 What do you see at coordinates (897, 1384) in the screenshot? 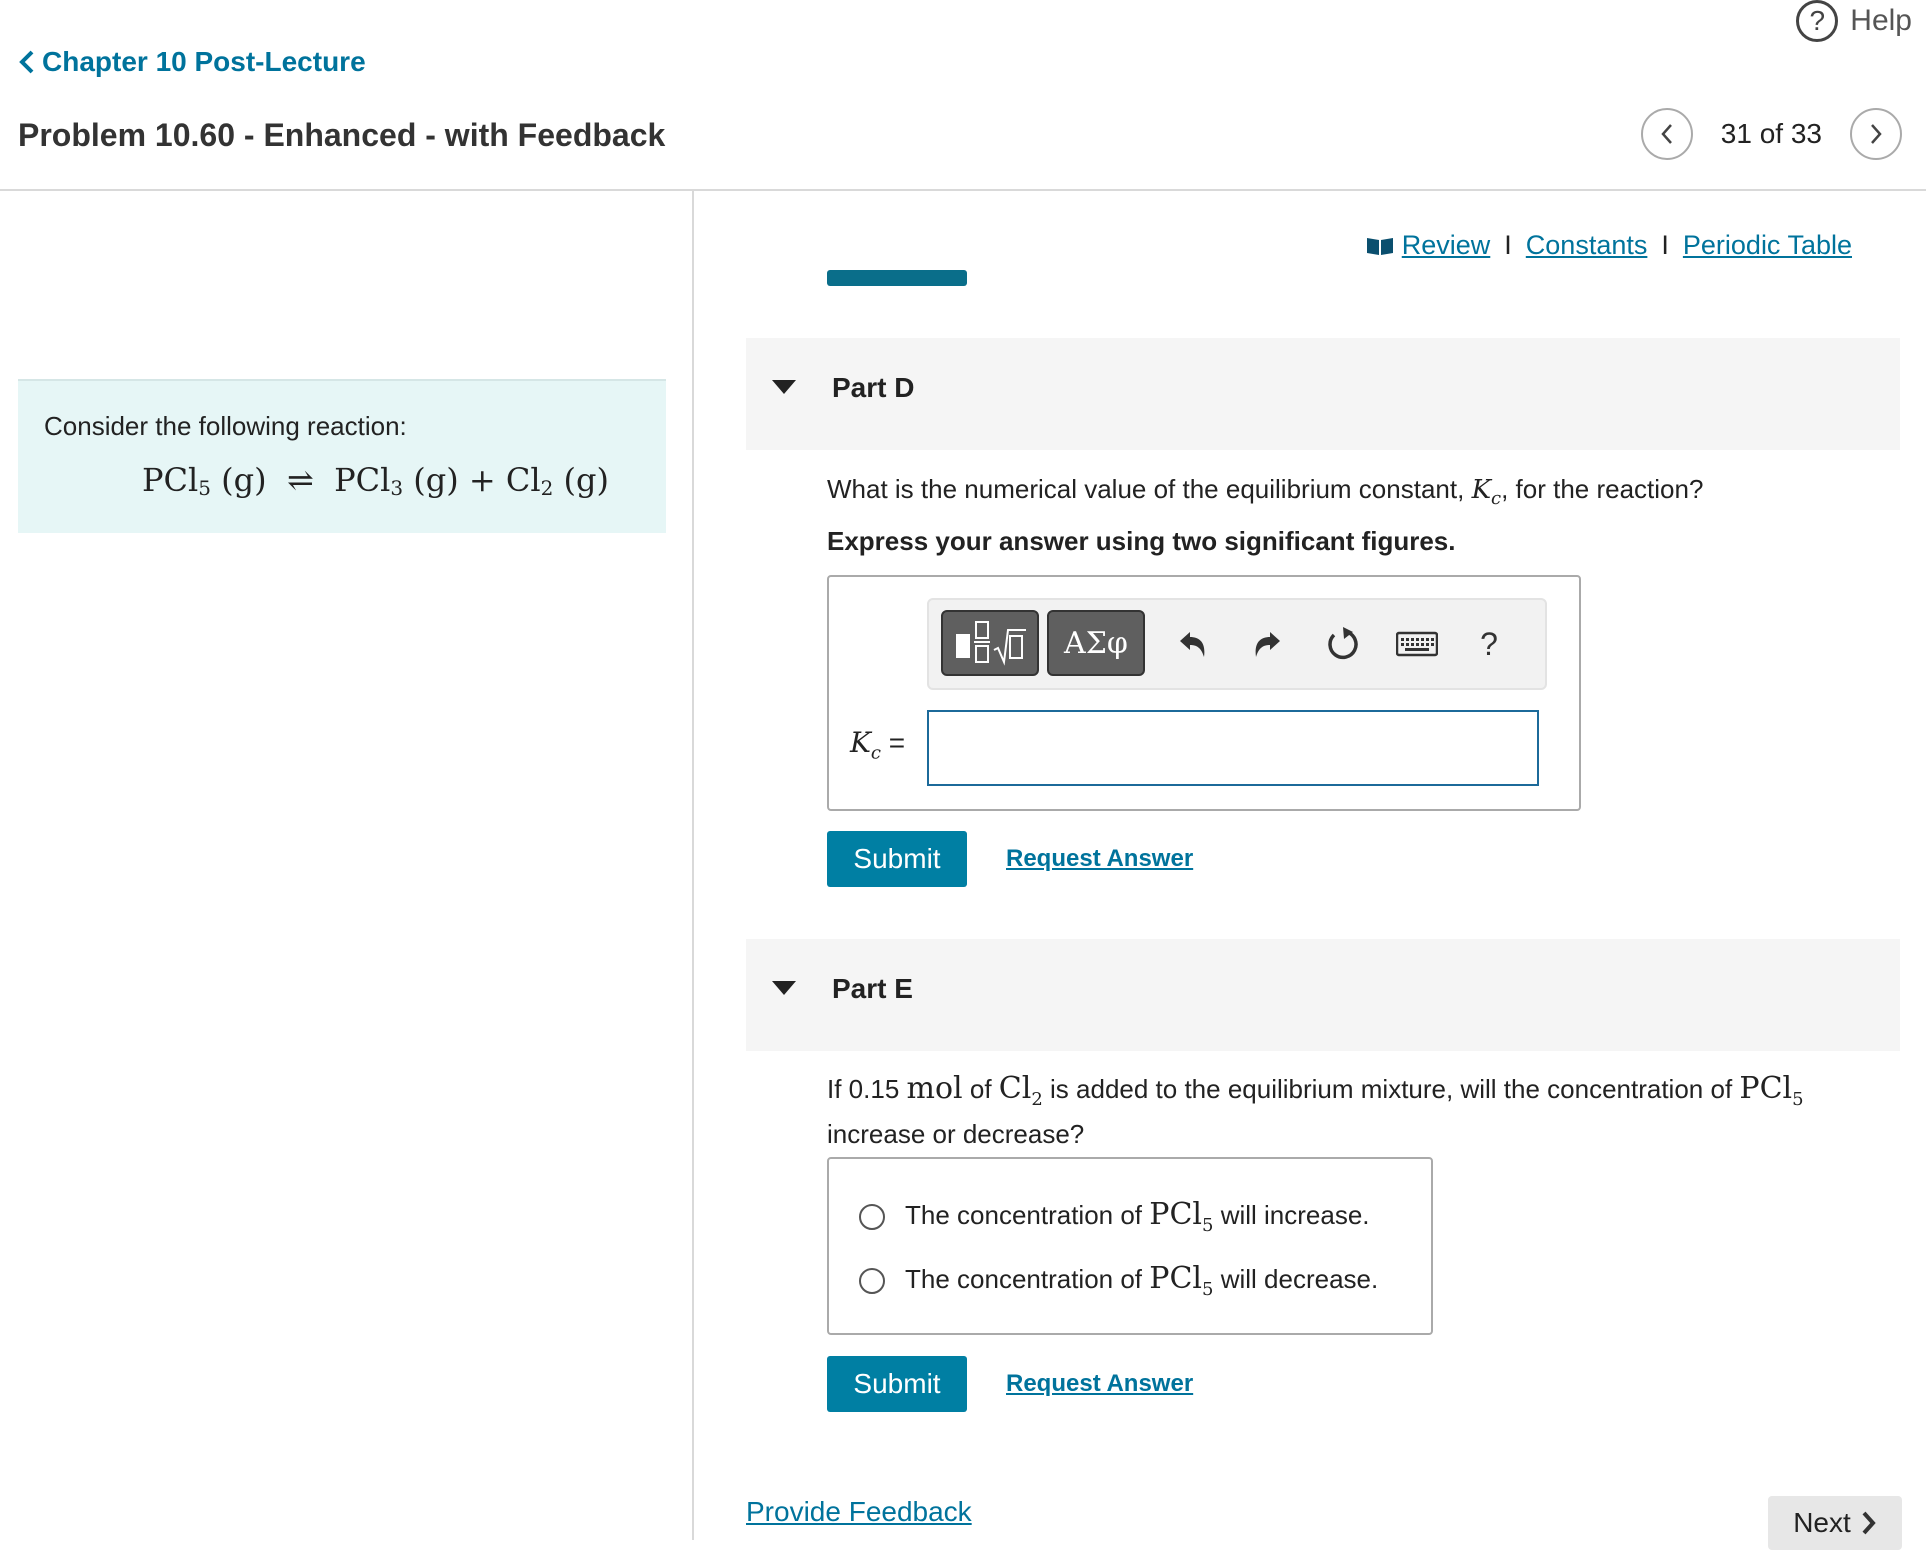
I see `part-e-submit-button: Submit` at bounding box center [897, 1384].